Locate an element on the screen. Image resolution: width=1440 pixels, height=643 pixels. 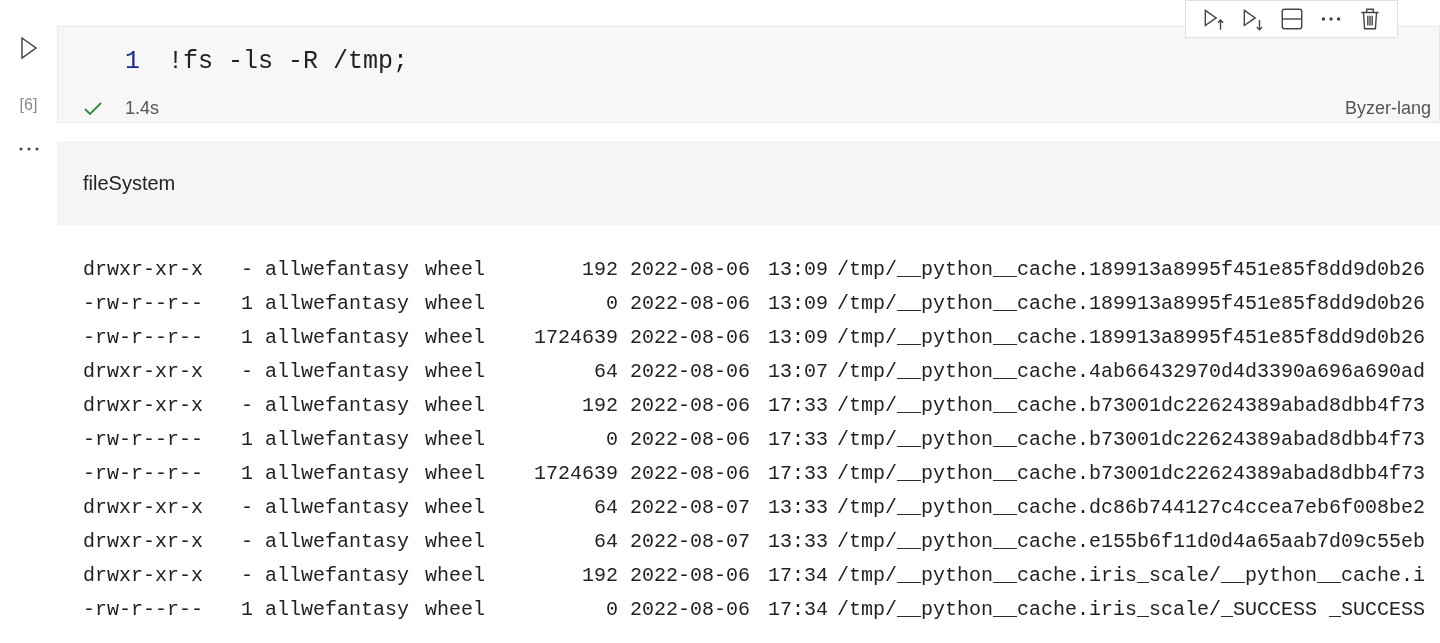
file-path: /tmp/__python__cache.iris_scale/_SUCCESS _SUCCESS is located at coordinates (1131, 610).